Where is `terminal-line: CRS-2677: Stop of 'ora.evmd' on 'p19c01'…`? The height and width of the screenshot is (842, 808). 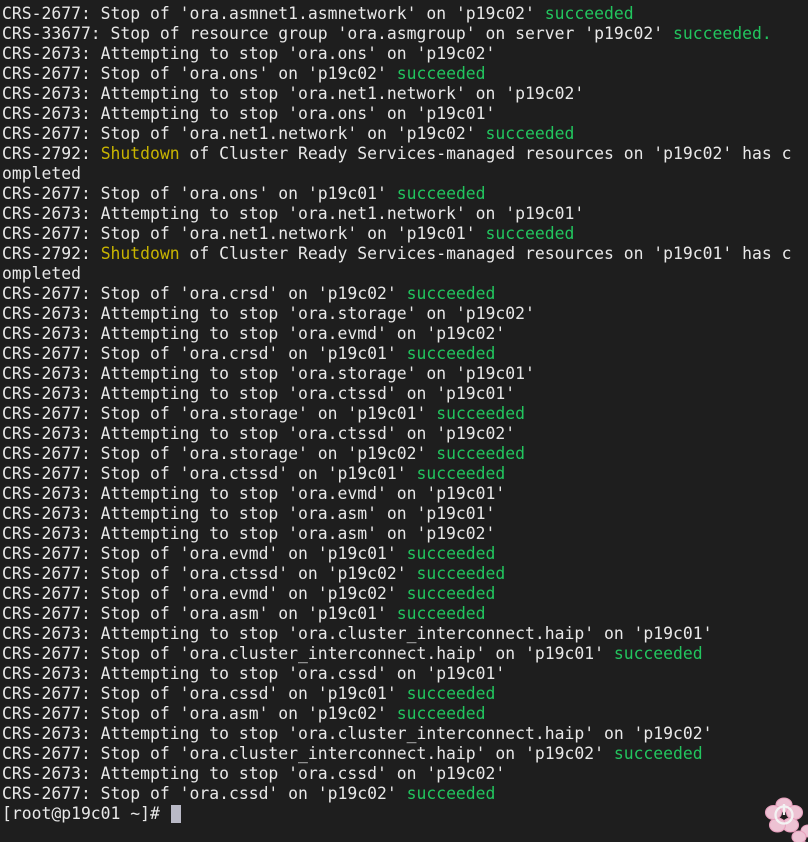
terminal-line: CRS-2677: Stop of 'ora.evmd' on 'p19c01'… is located at coordinates (405, 554).